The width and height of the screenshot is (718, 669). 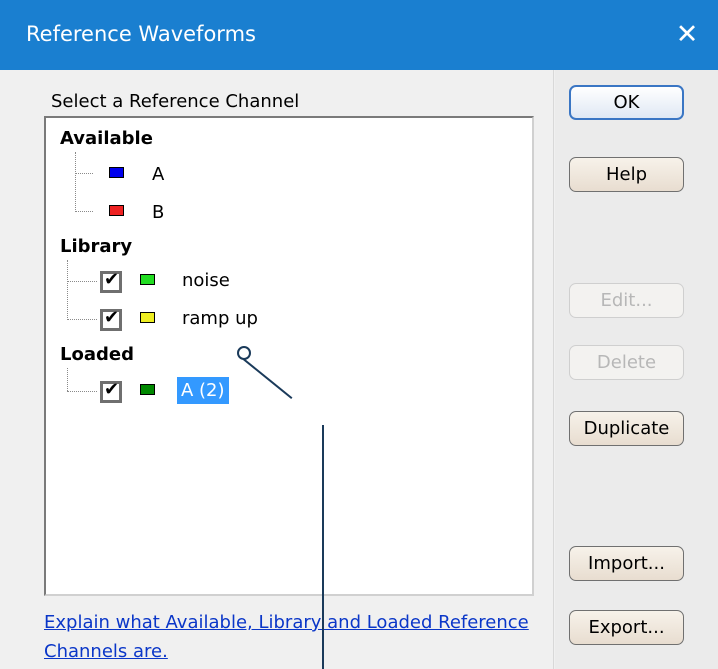 I want to click on tree-group-available: Available, so click(x=106, y=138).